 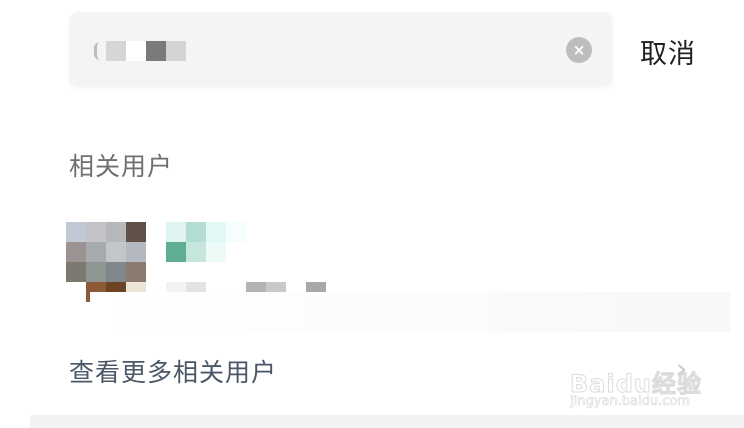 What do you see at coordinates (100, 51) in the screenshot?
I see `query-mosaic-lead` at bounding box center [100, 51].